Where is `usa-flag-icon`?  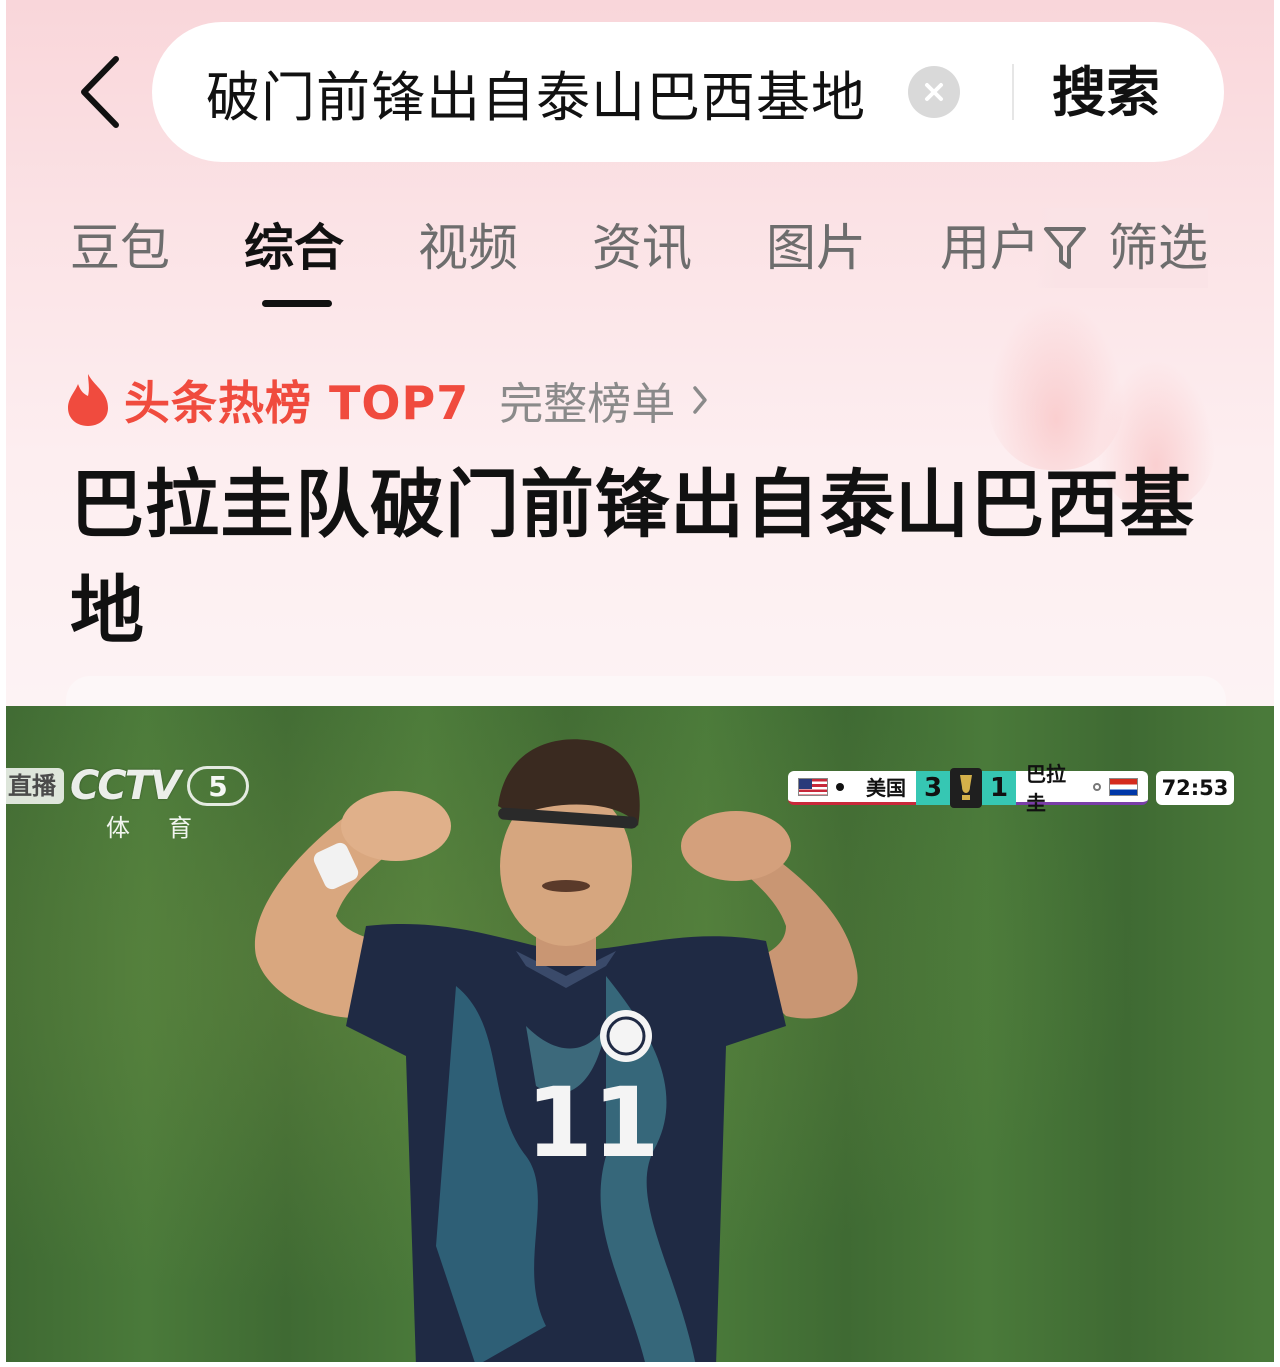
usa-flag-icon is located at coordinates (813, 786).